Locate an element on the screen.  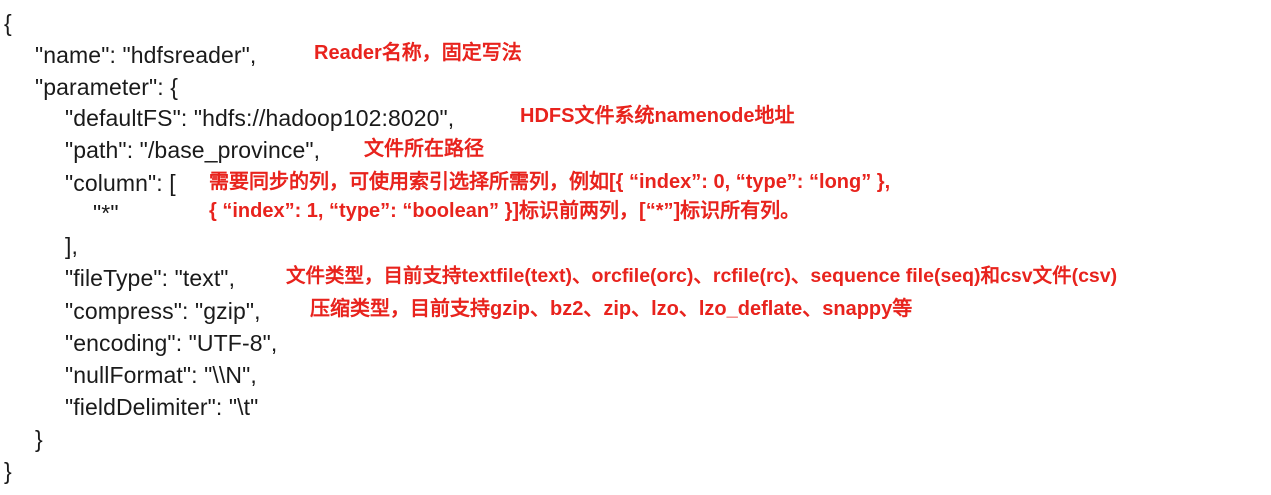
filetype-line: "fileType": "text", is located at coordinates (150, 278).